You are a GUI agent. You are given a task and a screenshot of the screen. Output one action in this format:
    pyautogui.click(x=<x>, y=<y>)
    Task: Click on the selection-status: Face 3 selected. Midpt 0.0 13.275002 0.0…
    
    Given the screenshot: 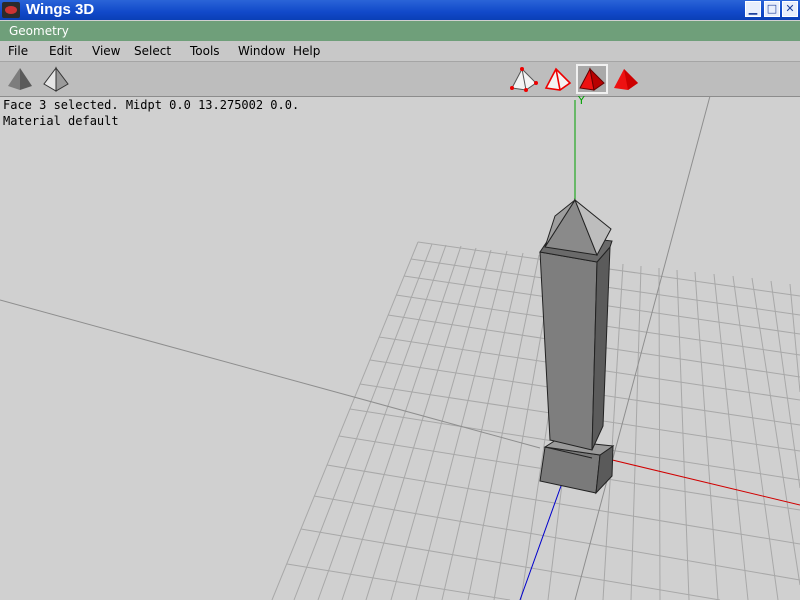 What is the action you would take?
    pyautogui.click(x=151, y=105)
    